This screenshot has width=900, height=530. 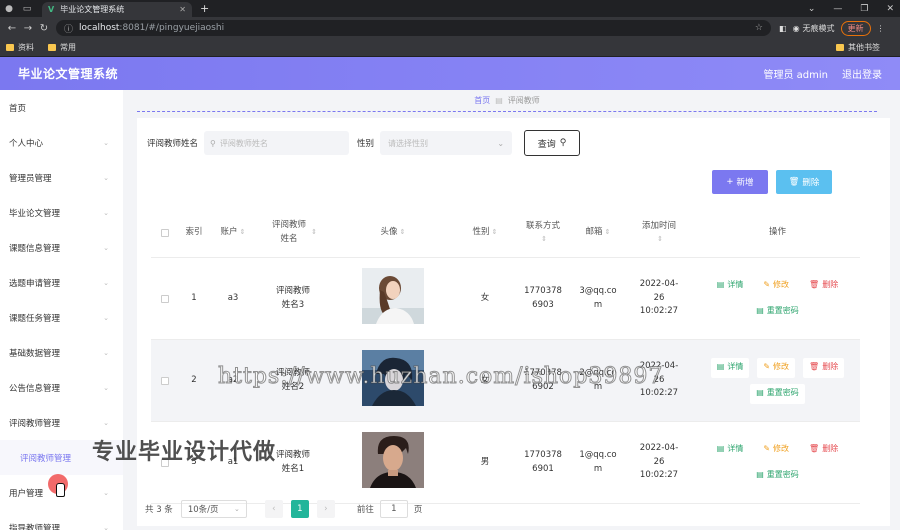 I want to click on sidebar-item: 基础数据管理 ⌄, so click(x=61, y=352).